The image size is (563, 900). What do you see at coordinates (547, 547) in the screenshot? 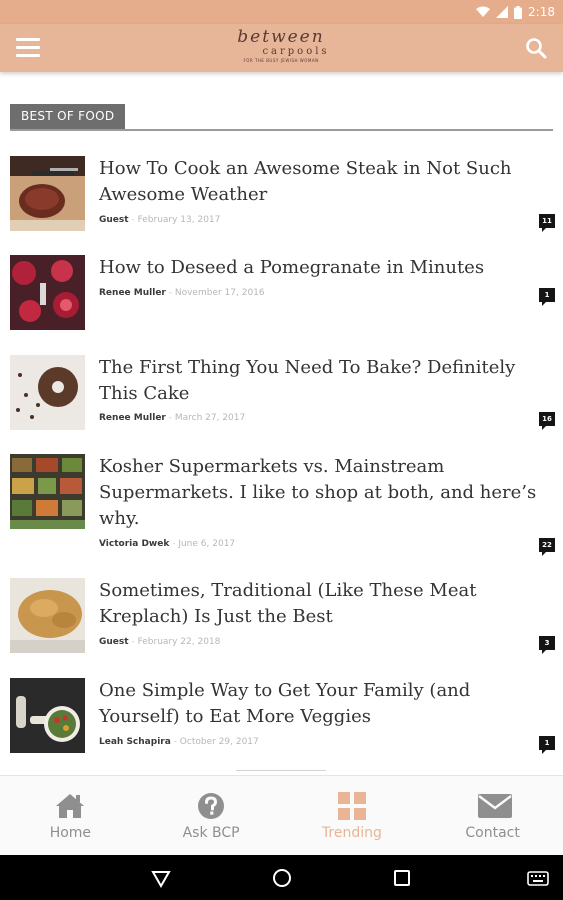
I see `comment-count-badge: 22` at bounding box center [547, 547].